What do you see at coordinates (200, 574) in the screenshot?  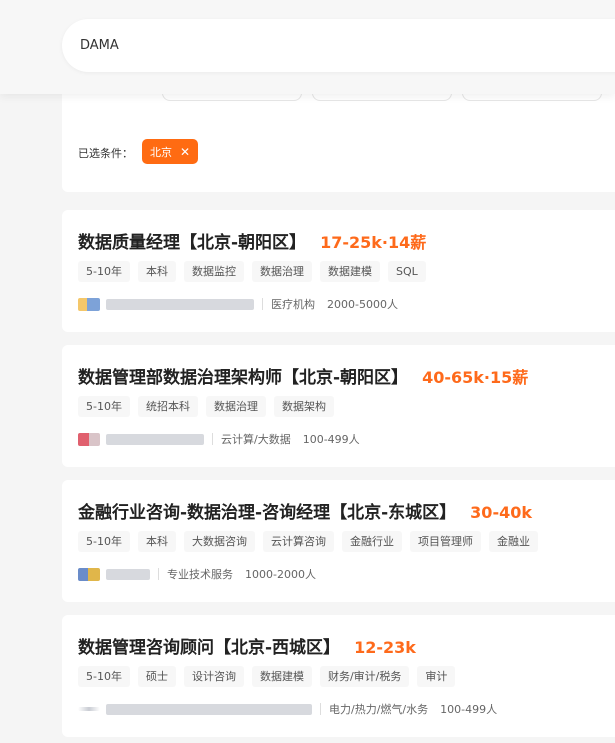 I see `company-industry: 专业技术服务` at bounding box center [200, 574].